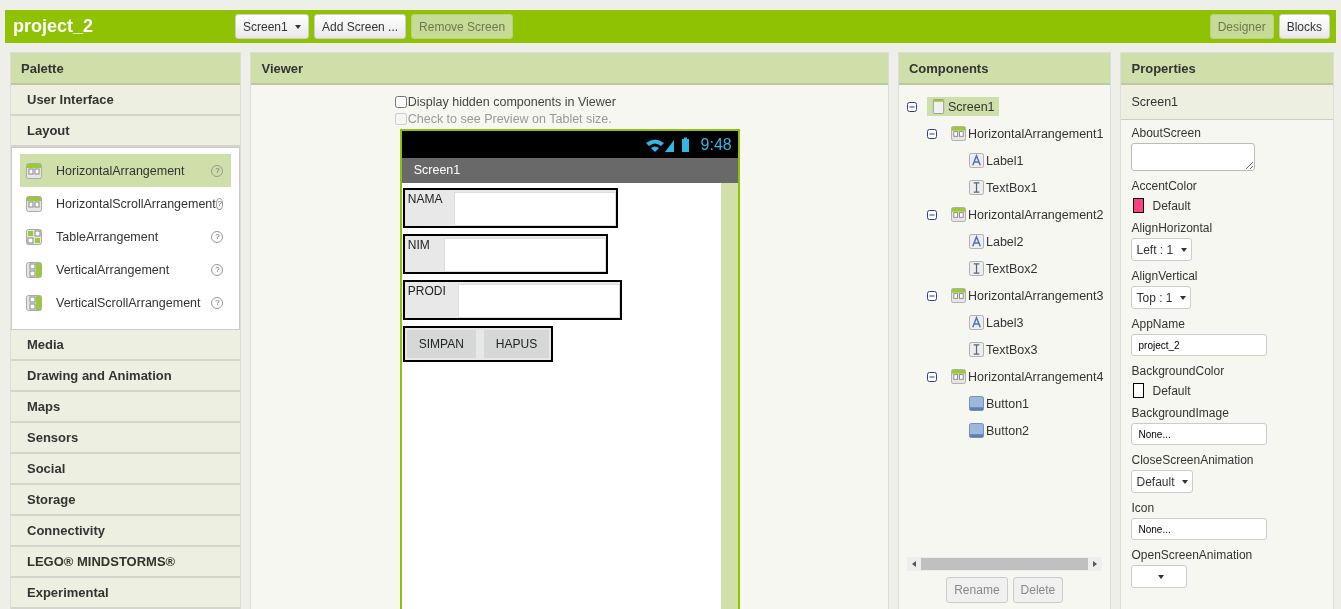 The width and height of the screenshot is (1341, 609). What do you see at coordinates (914, 564) in the screenshot?
I see `scroll-left-icon` at bounding box center [914, 564].